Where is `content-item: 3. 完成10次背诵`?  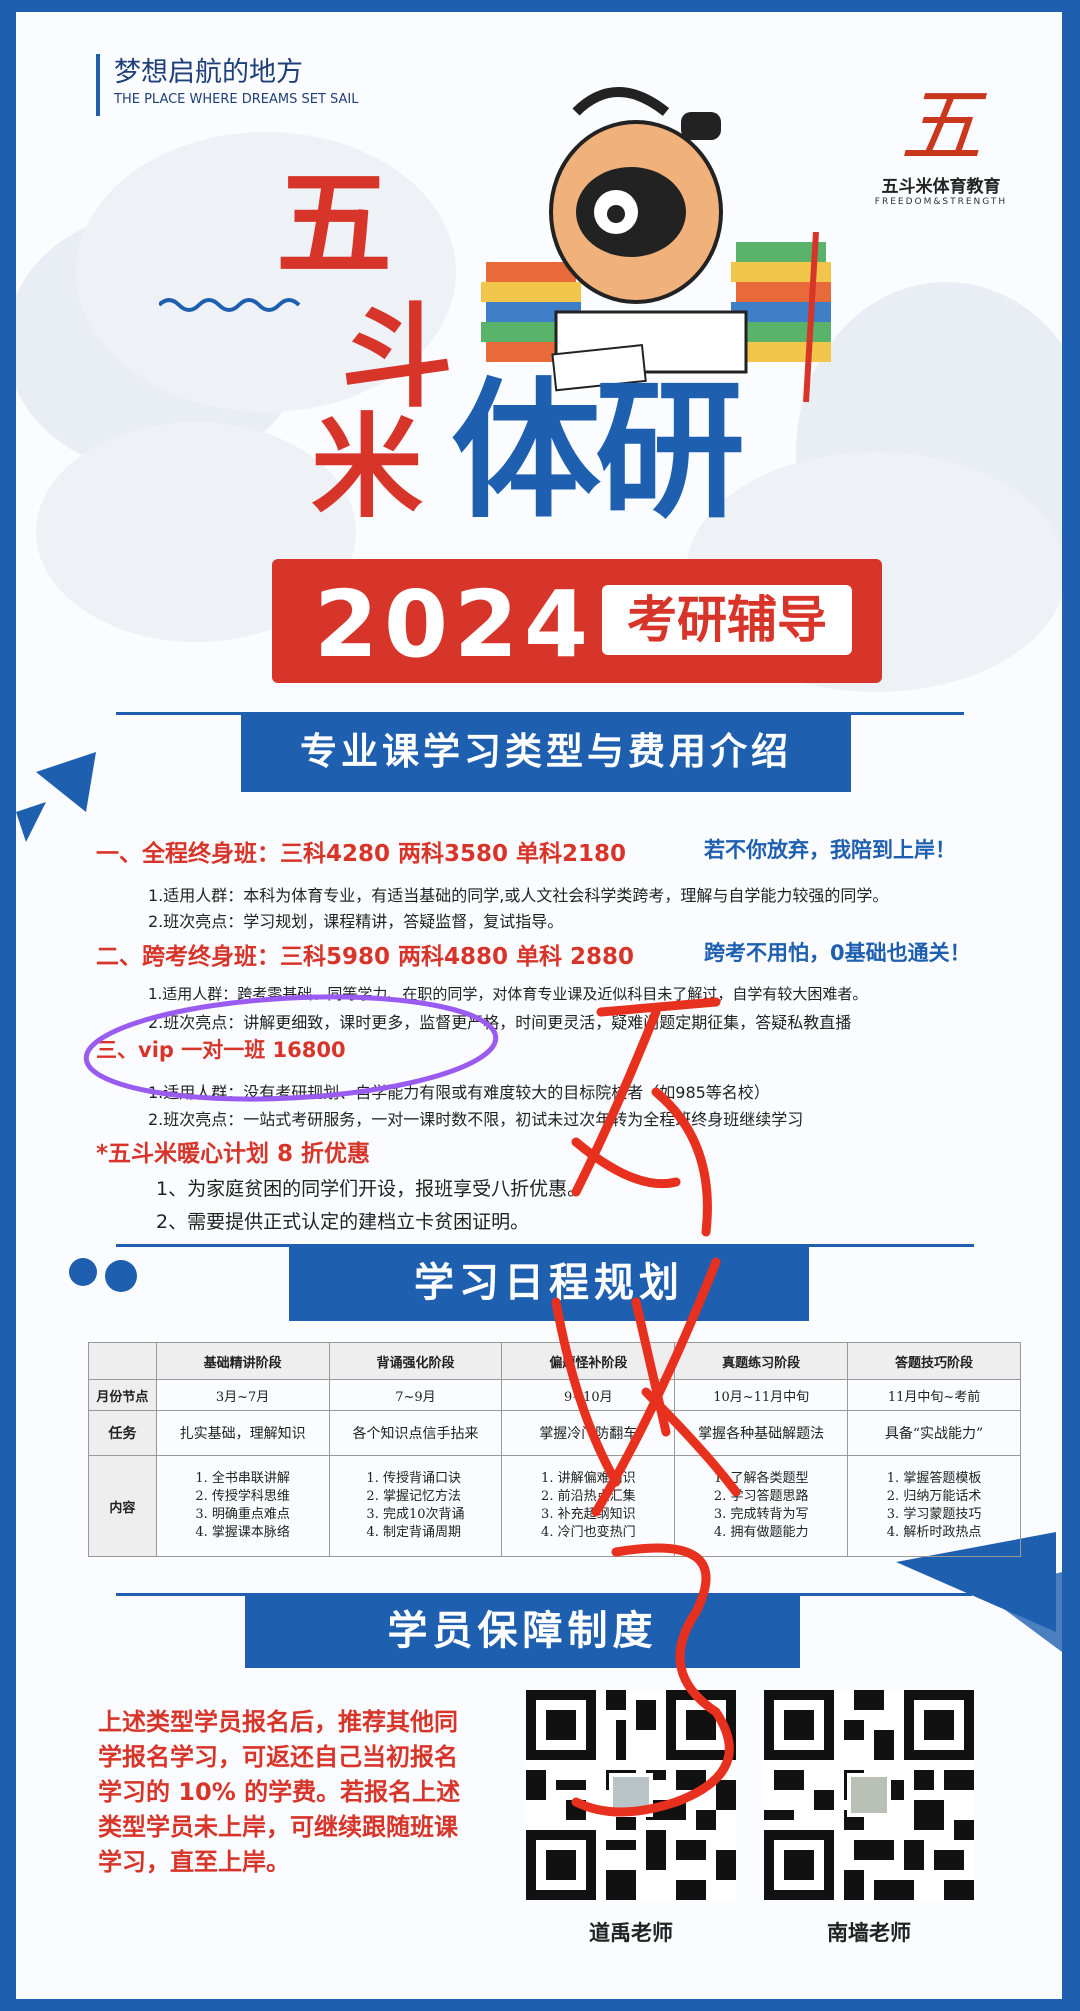
content-item: 3. 完成10次背诵 is located at coordinates (415, 1514).